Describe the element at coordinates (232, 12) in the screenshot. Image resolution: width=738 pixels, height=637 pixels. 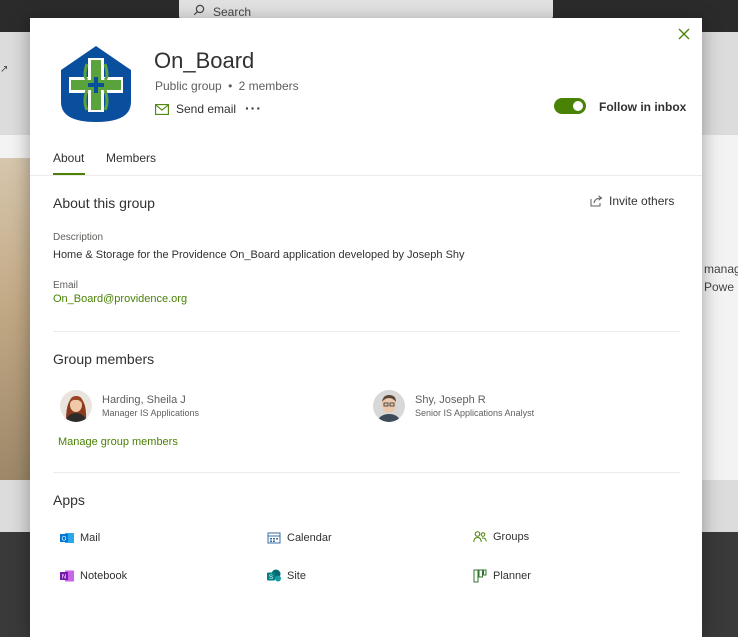
I see `search-placeholder: Search` at that location.